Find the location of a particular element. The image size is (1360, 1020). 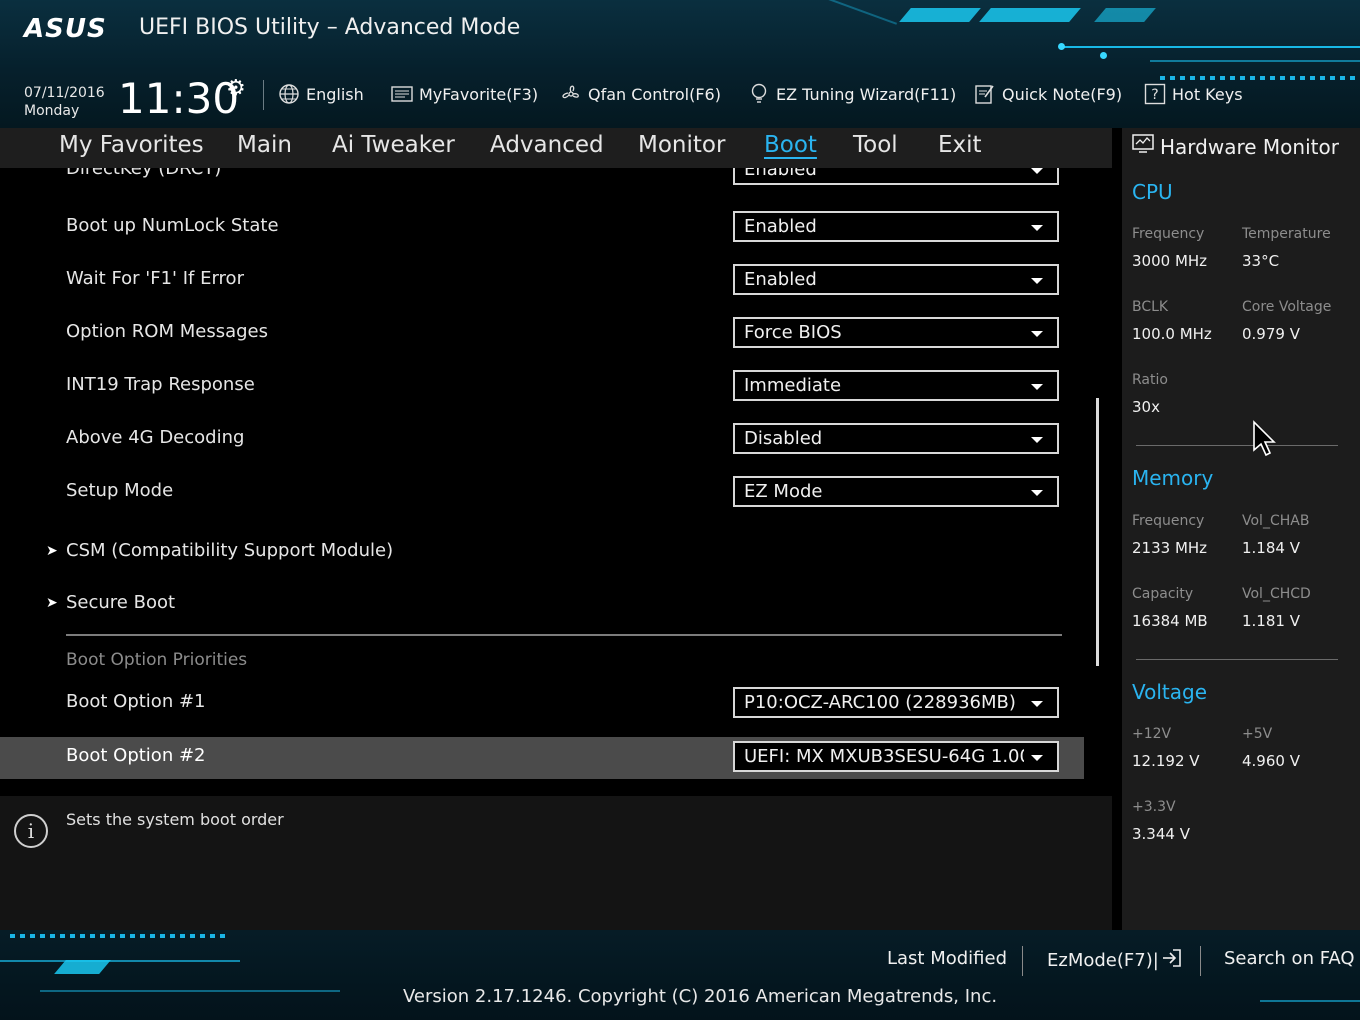

int19-dropdown: Immediate is located at coordinates (896, 385).